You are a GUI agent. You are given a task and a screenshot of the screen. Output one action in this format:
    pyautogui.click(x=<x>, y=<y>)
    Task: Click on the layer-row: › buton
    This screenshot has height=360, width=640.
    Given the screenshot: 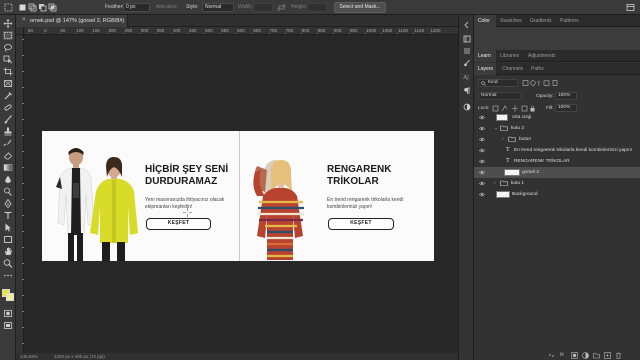 What is the action you would take?
    pyautogui.click(x=557, y=139)
    